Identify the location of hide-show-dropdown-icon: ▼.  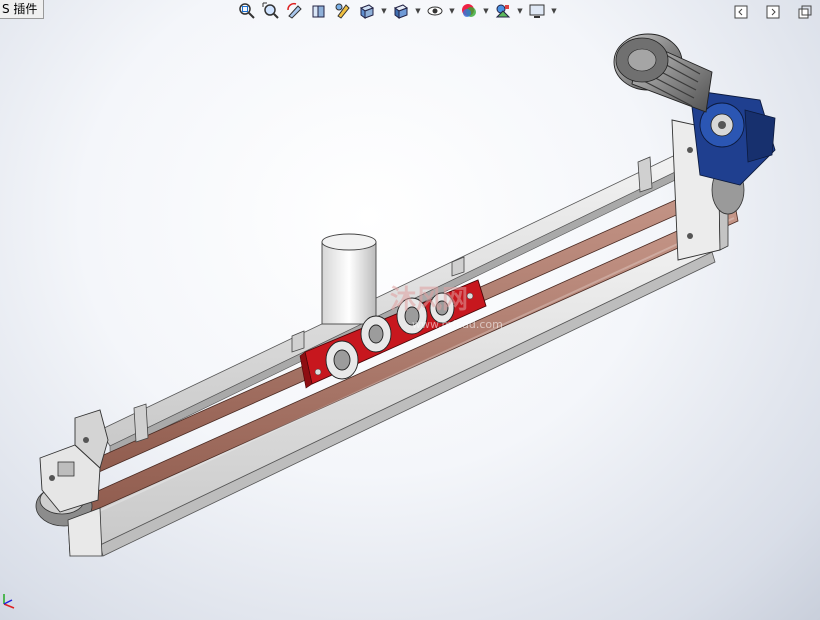
(452, 11).